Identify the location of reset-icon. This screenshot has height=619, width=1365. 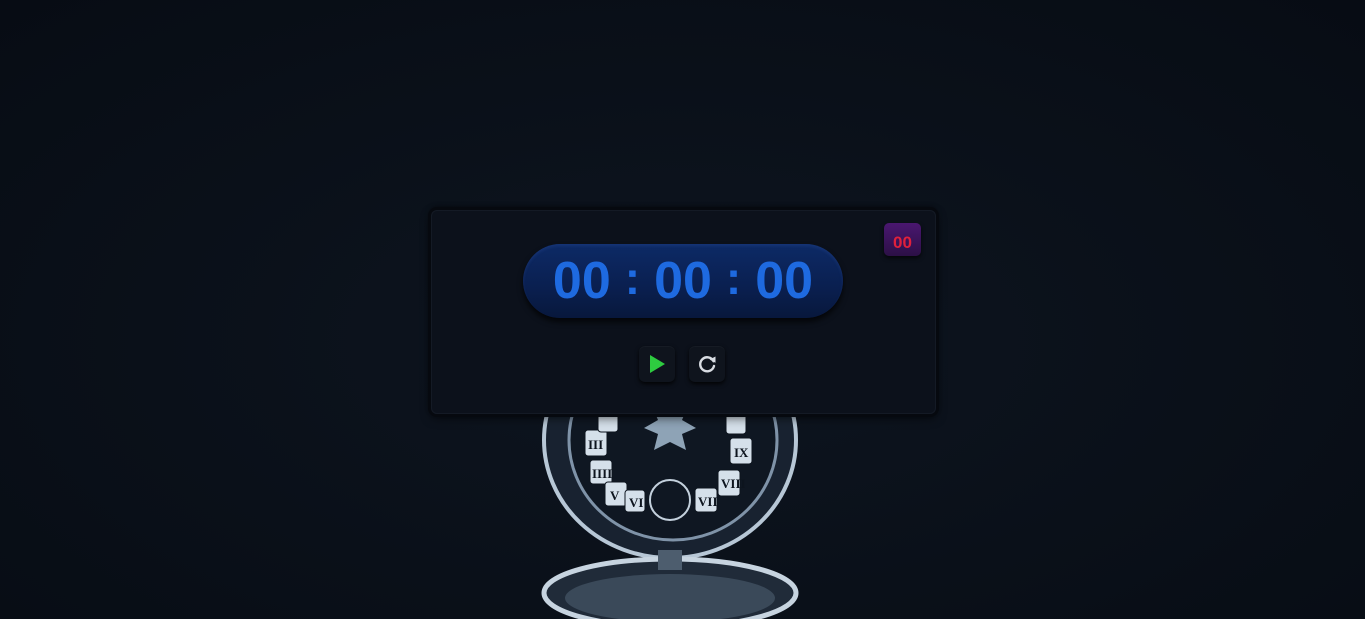
(707, 364).